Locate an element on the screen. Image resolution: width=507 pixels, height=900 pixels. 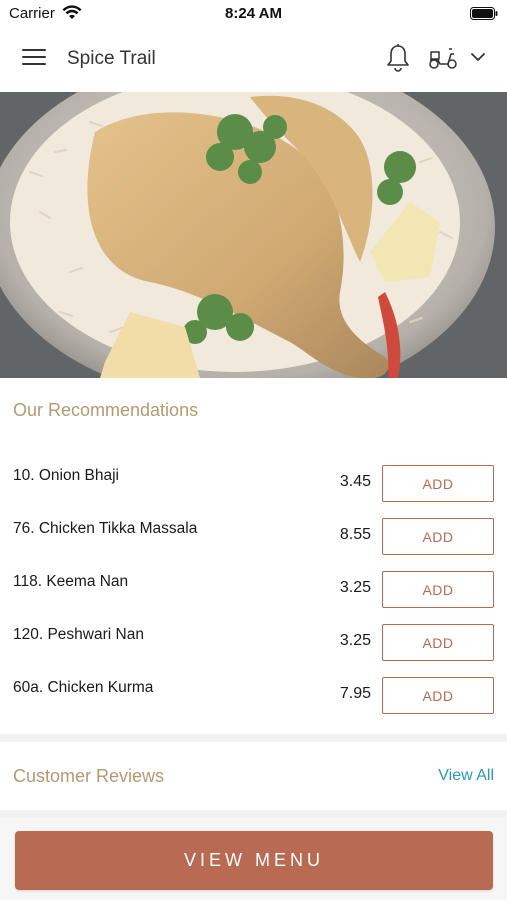
scooter-icon is located at coordinates (443, 58).